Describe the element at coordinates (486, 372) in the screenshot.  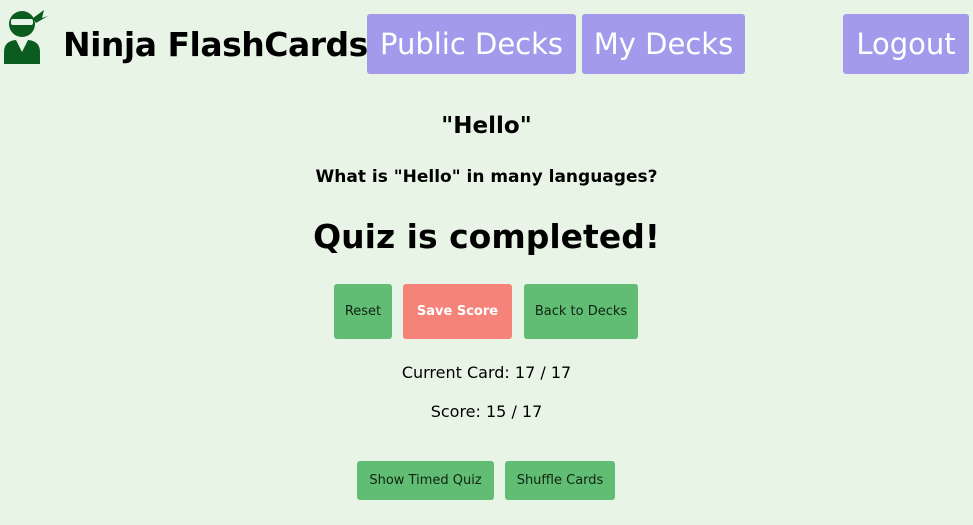
I see `current-card-counter: Current Card: 17 / 17` at that location.